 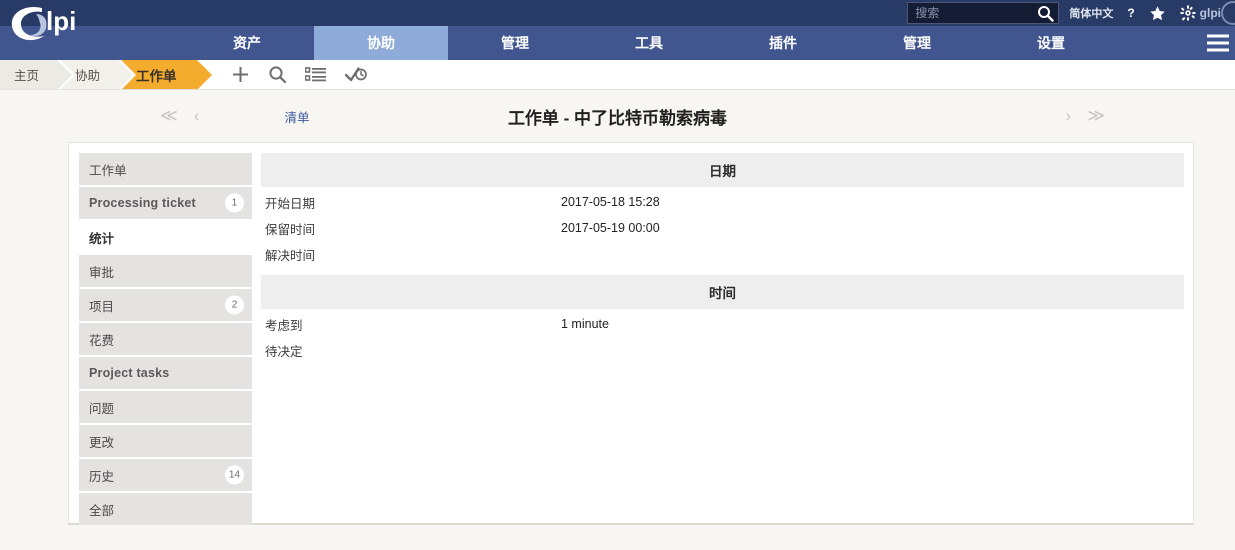 I want to click on sidebar-item-label: 更改, so click(x=102, y=442).